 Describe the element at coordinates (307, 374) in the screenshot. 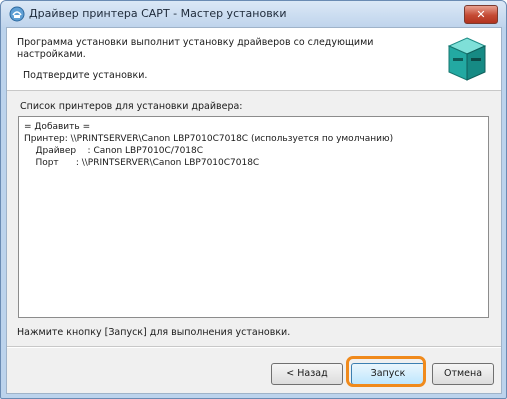

I see `back-button: < Назад` at that location.